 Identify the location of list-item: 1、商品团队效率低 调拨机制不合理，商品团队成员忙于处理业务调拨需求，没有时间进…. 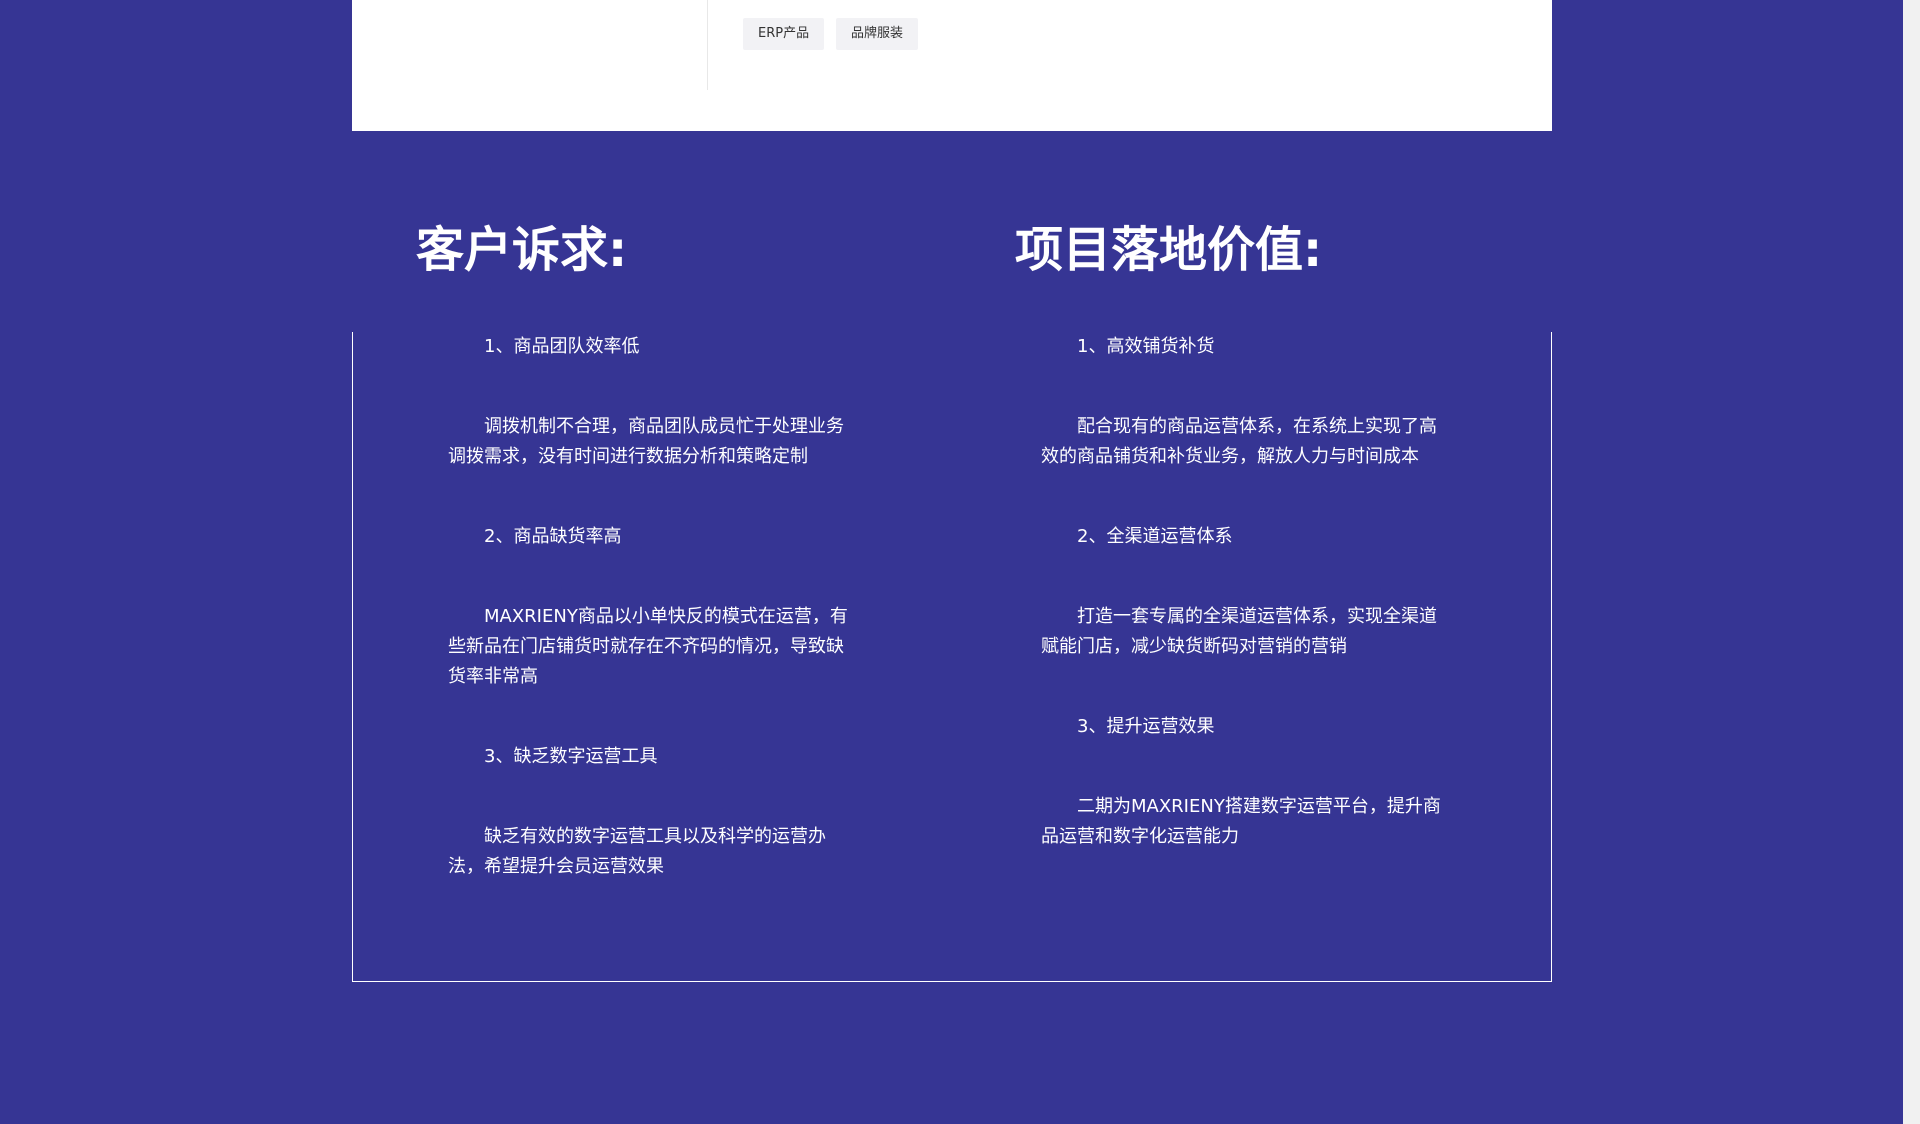
(653, 402).